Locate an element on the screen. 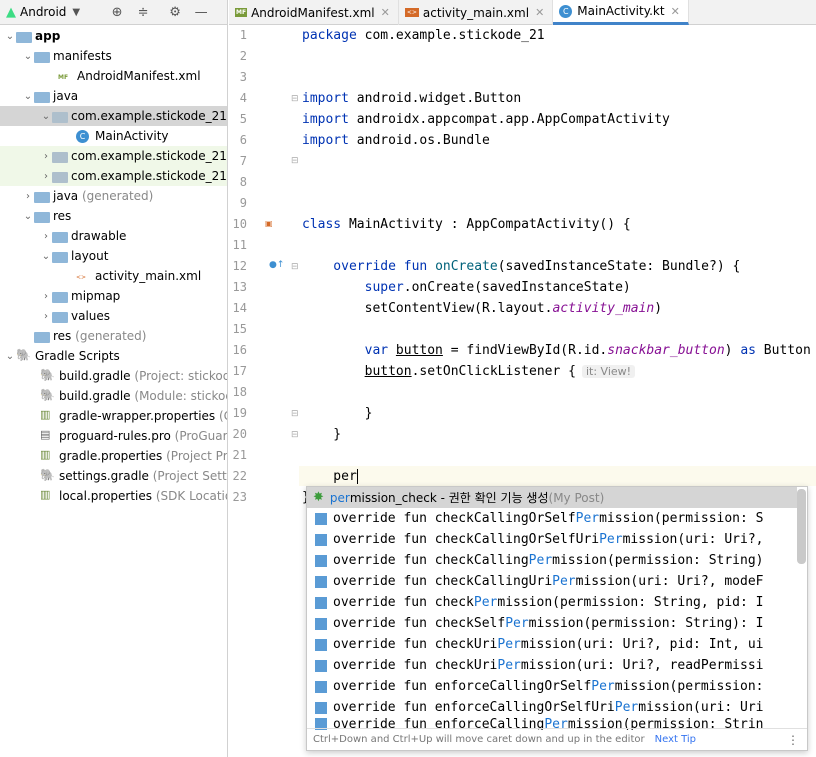  tree-item-res-generated: res (generated) is located at coordinates (113, 336).